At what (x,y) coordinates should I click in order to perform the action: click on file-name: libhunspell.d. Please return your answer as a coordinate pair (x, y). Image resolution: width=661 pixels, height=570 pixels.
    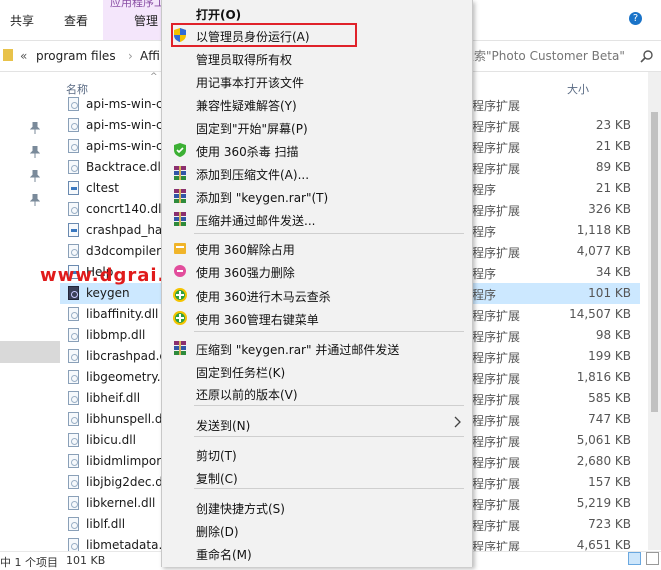
    Looking at the image, I should click on (124, 419).